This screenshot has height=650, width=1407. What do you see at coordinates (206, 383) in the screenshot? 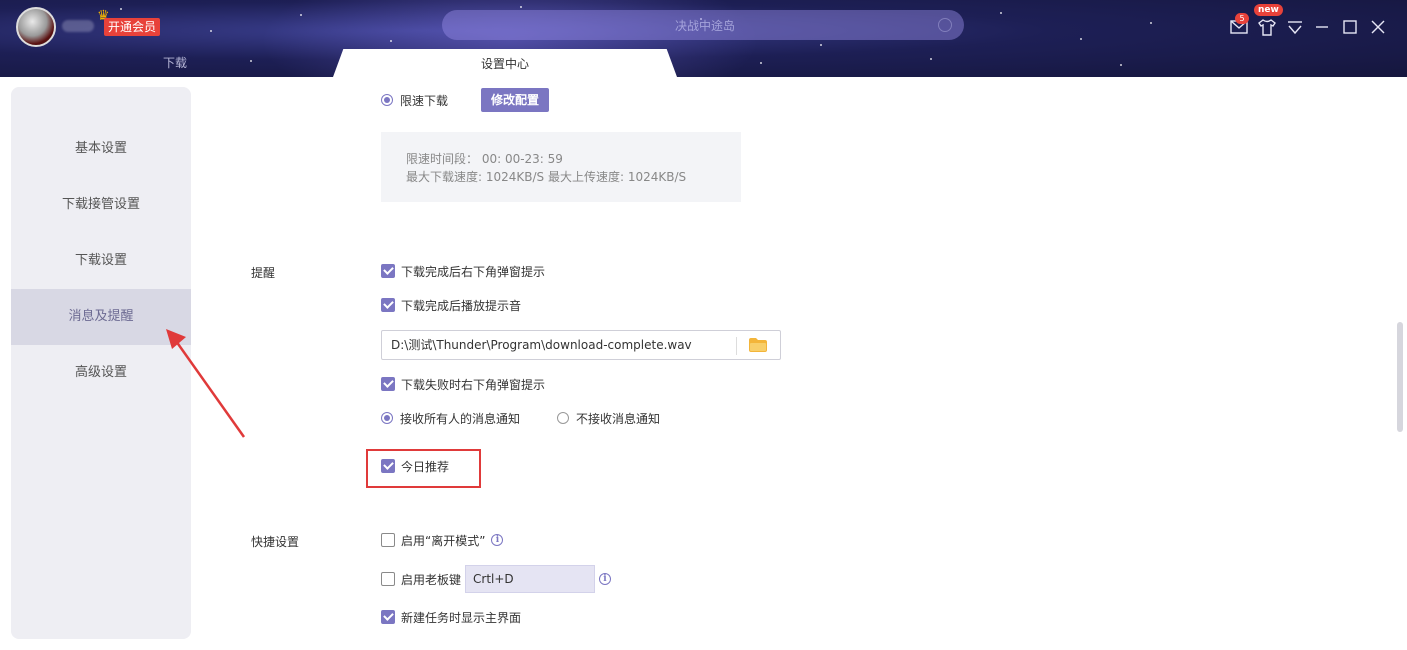
I see `annotation-arrow-icon` at bounding box center [206, 383].